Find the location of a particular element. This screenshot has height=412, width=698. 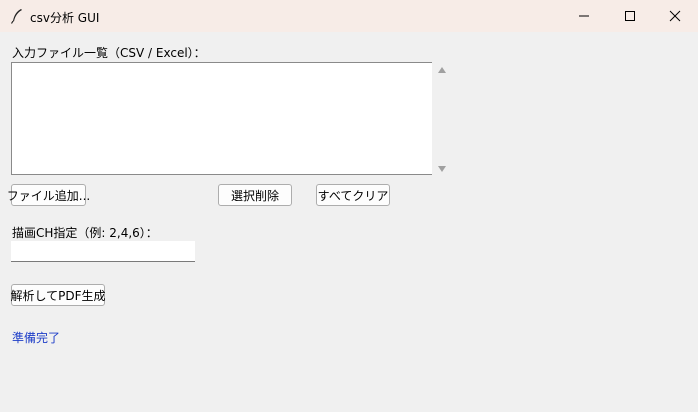

close-button is located at coordinates (675, 16).